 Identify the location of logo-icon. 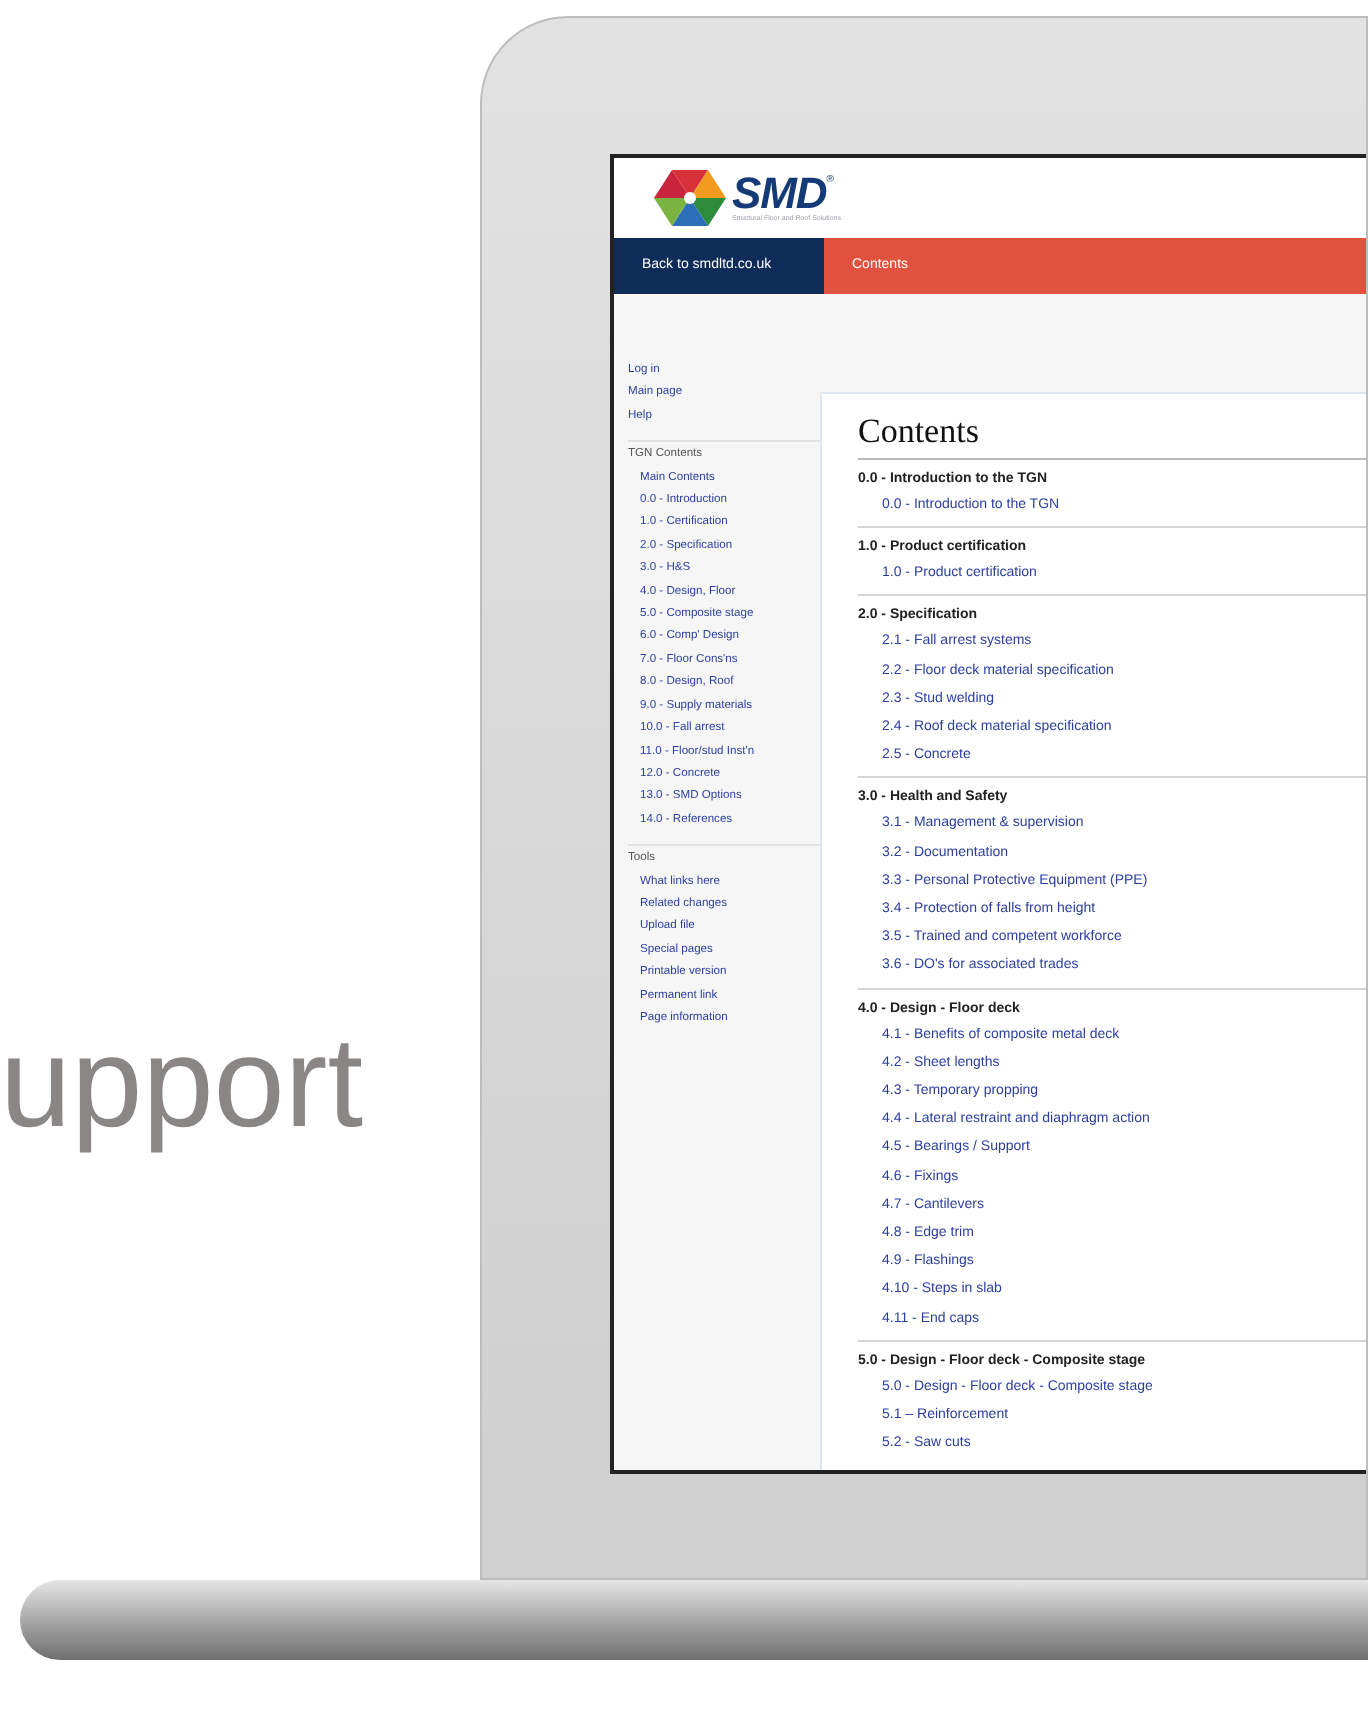
(690, 198).